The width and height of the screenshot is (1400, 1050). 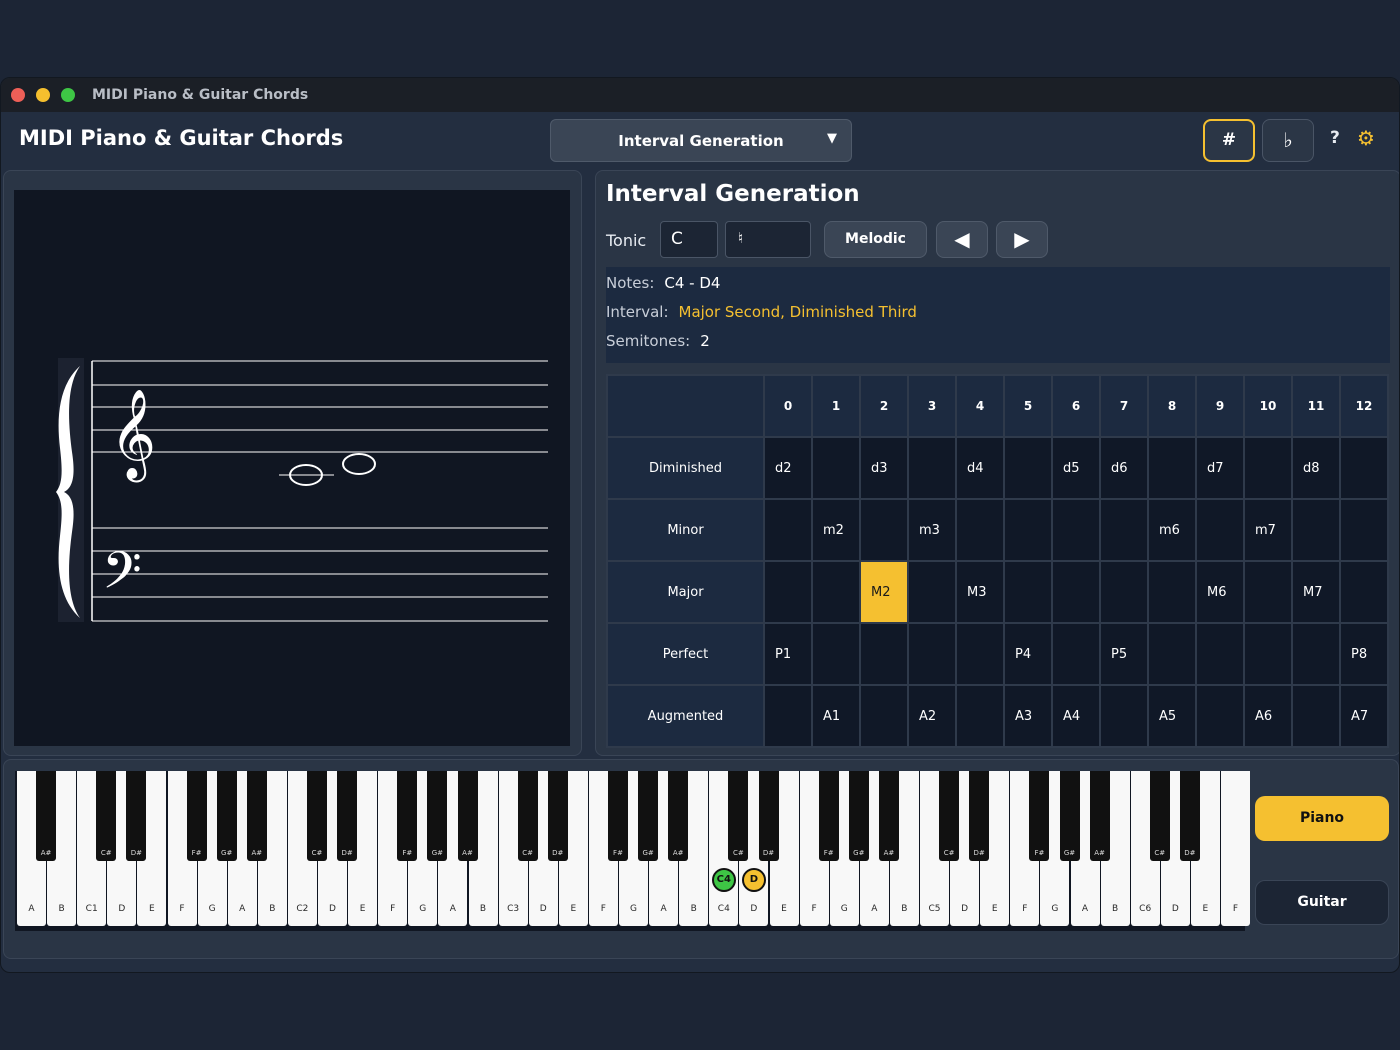 What do you see at coordinates (884, 468) in the screenshot?
I see `interval-cell: d3` at bounding box center [884, 468].